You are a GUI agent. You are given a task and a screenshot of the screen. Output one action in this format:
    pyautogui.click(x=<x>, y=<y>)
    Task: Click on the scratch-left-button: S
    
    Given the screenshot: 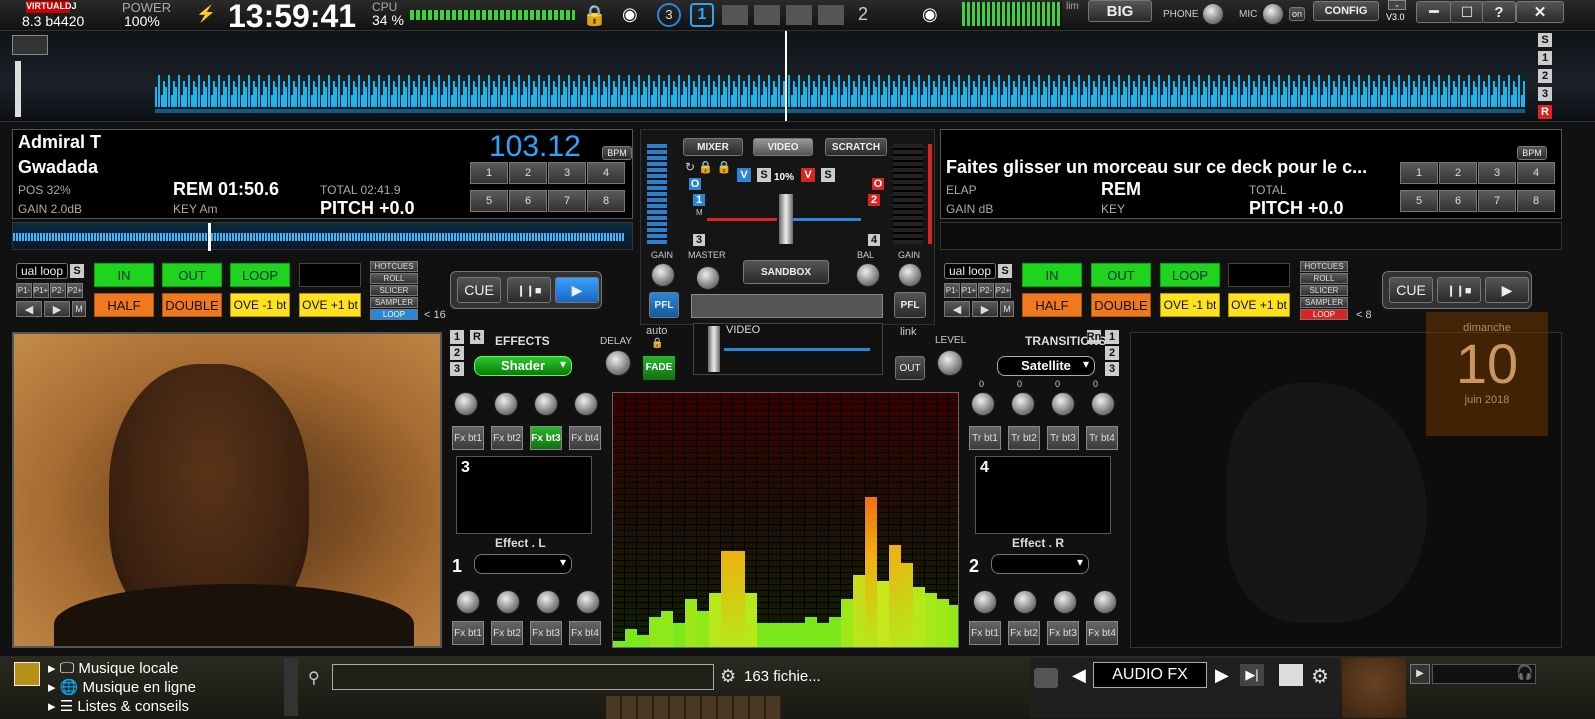 What is the action you would take?
    pyautogui.click(x=764, y=175)
    